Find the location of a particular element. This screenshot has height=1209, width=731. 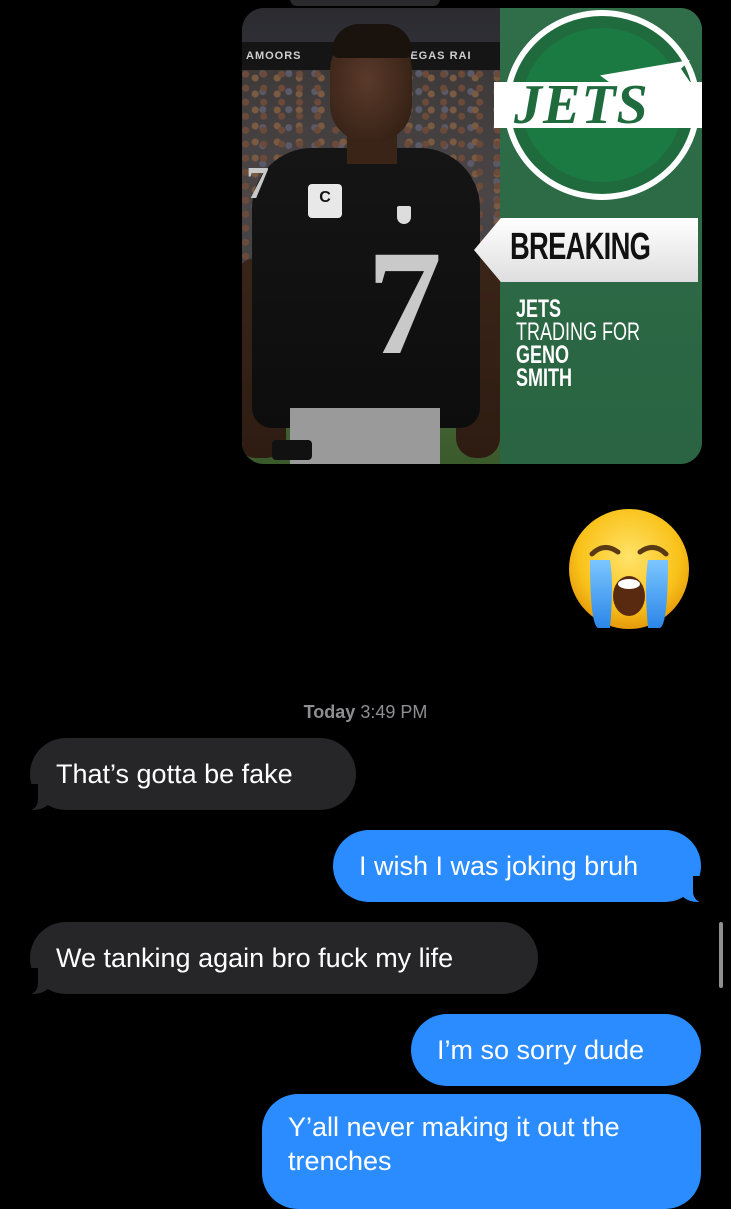

message-bubble-sent: Y’all never making it out the trenches is located at coordinates (481, 1151).